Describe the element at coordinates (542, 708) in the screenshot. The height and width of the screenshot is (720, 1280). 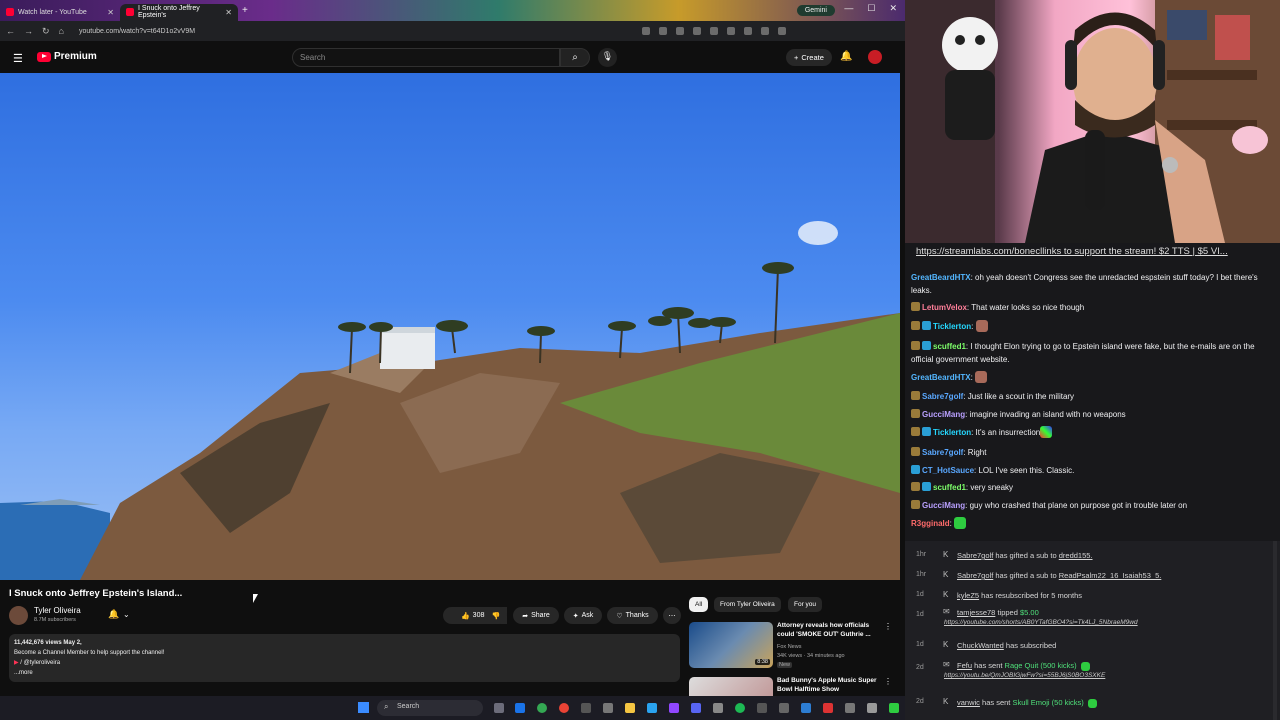
I see `chrome-icon` at that location.